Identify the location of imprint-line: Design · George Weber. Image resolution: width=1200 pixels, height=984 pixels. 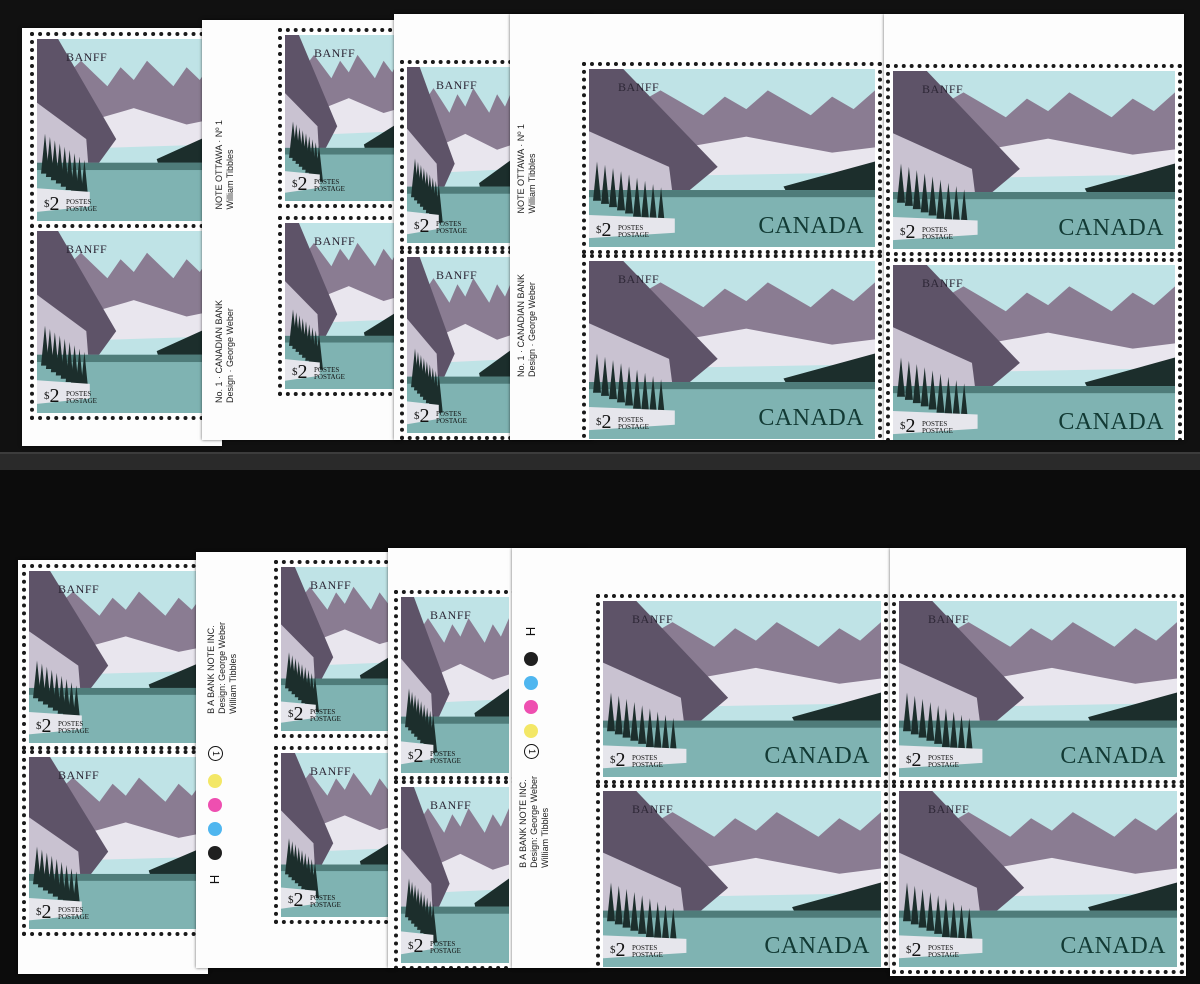
(532, 330).